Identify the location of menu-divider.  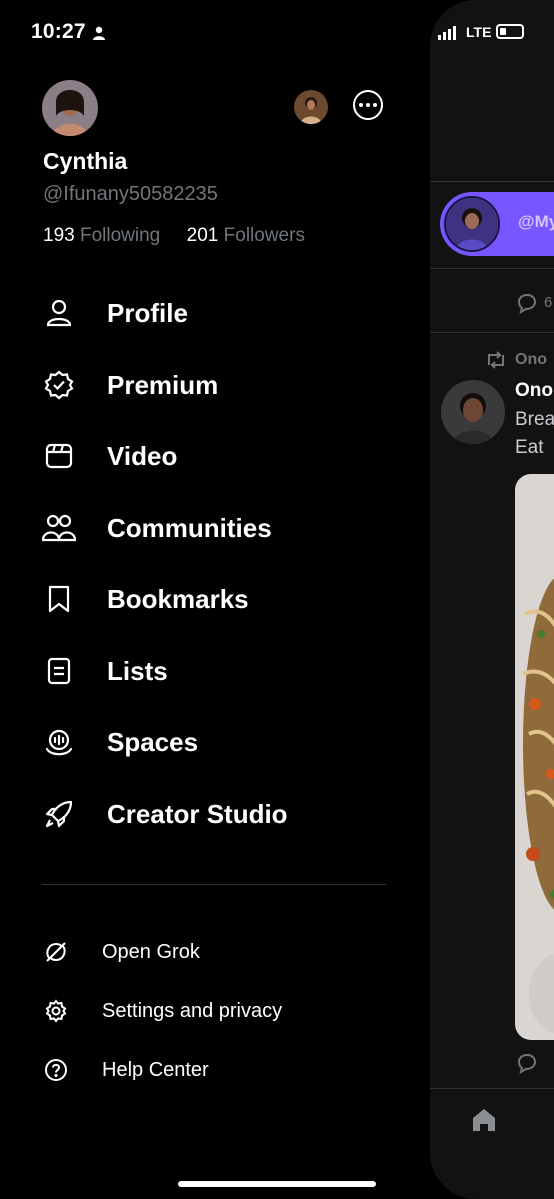
(214, 884).